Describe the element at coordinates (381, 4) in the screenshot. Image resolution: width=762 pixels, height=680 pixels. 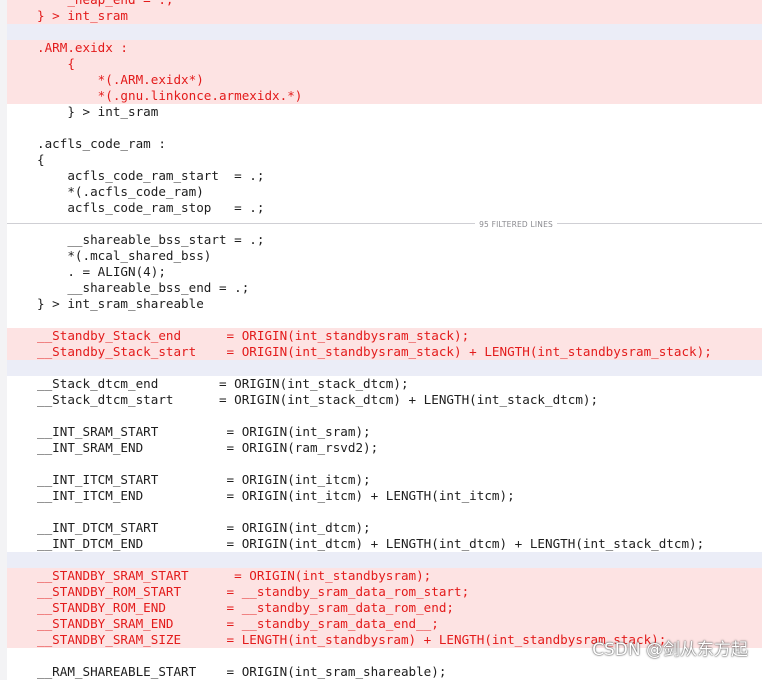
I see `deleted-code-line: _heap_end = .;` at that location.